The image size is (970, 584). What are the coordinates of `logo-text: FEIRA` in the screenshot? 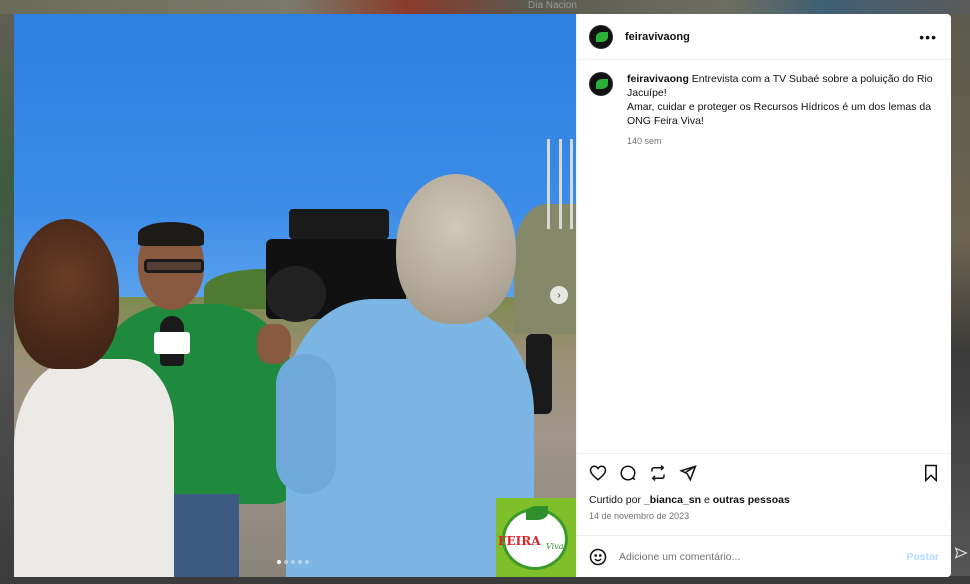 It's located at (519, 541).